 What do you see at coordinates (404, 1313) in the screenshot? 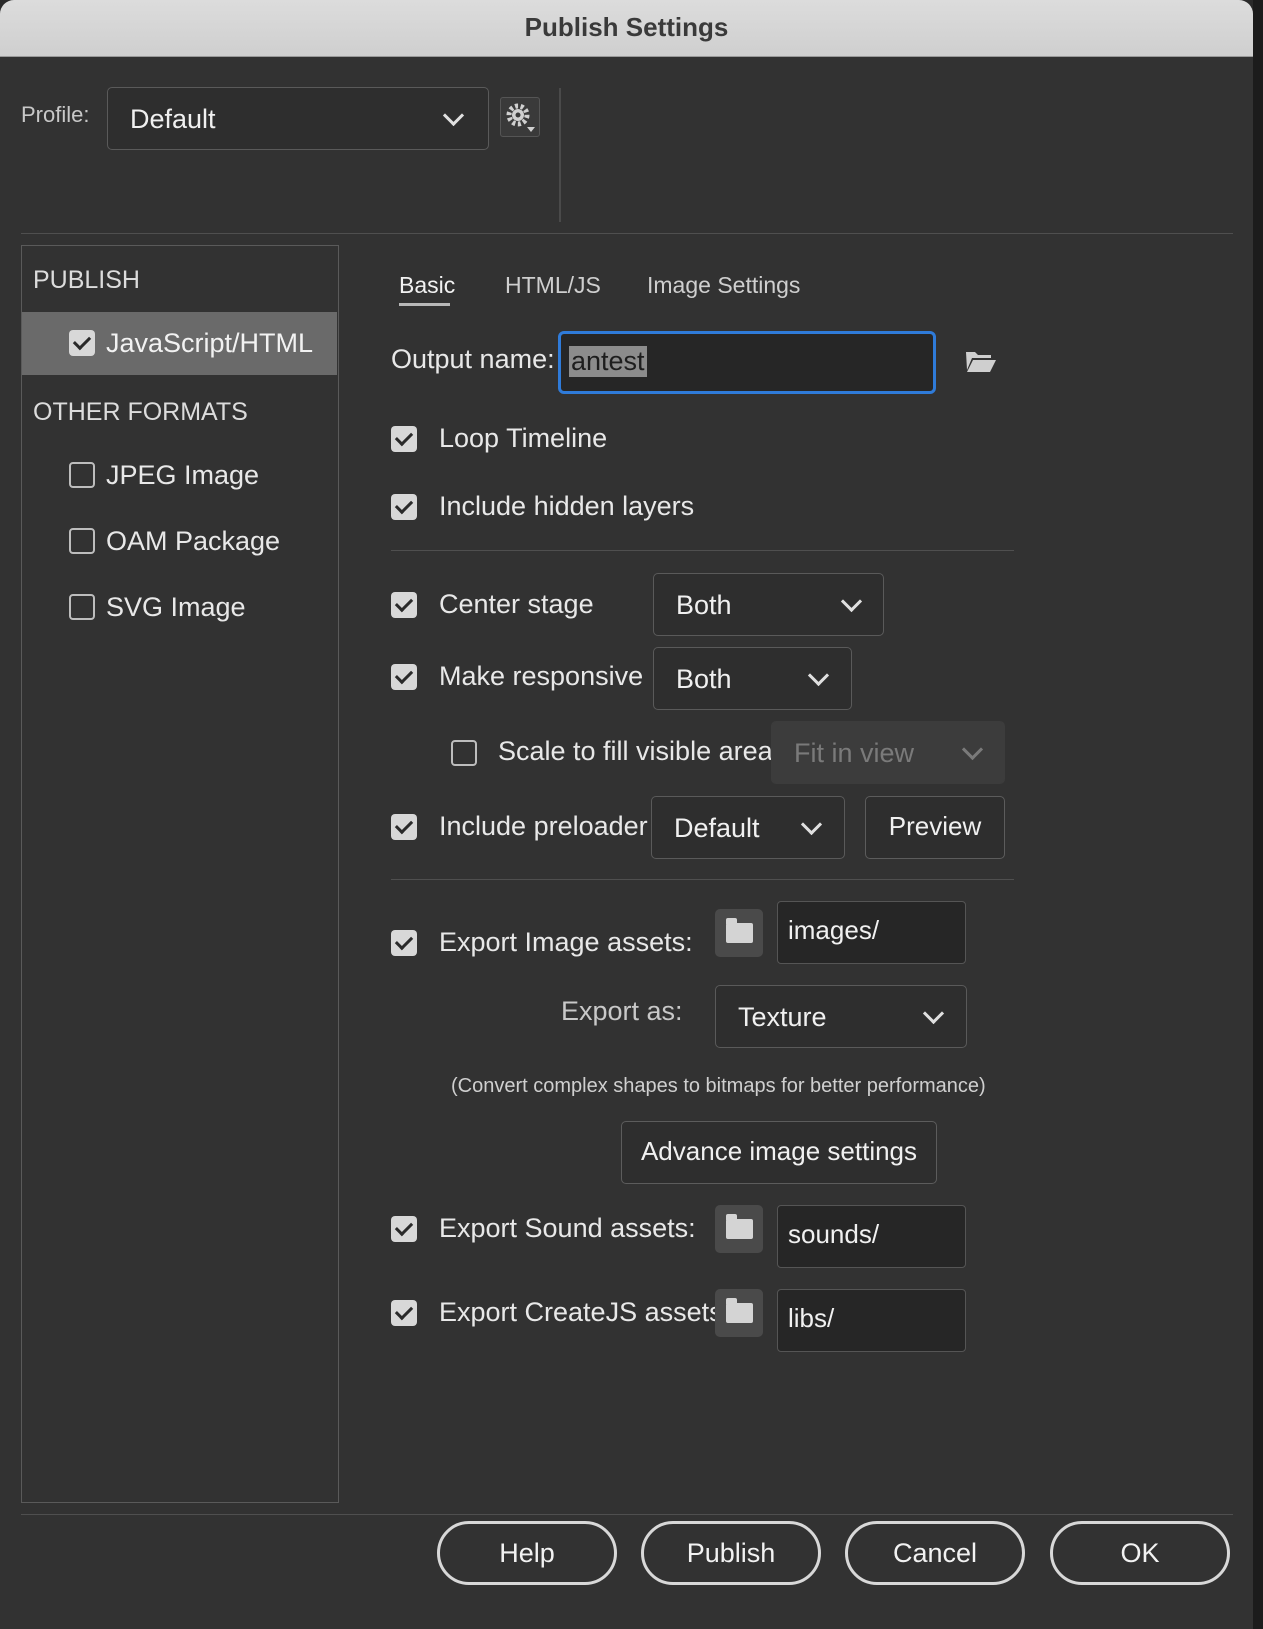
I see `export-createjs-assets-checkbox` at bounding box center [404, 1313].